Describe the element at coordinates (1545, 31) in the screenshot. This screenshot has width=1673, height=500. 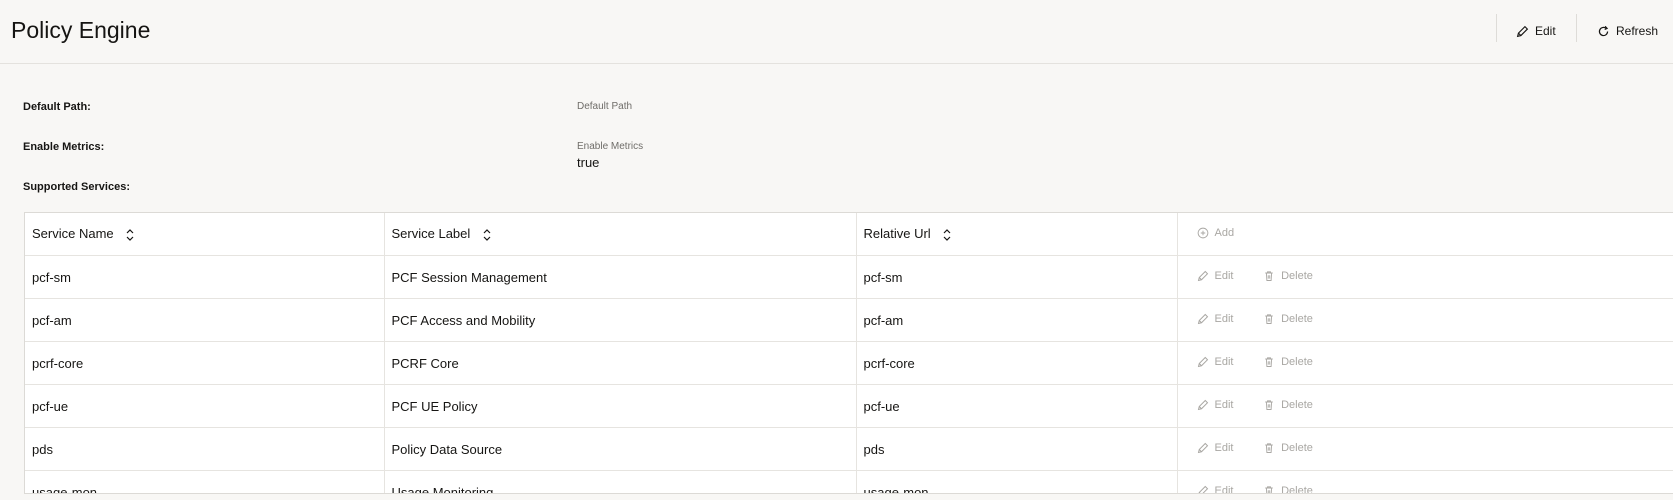
I see `edit-button-label: Edit` at that location.